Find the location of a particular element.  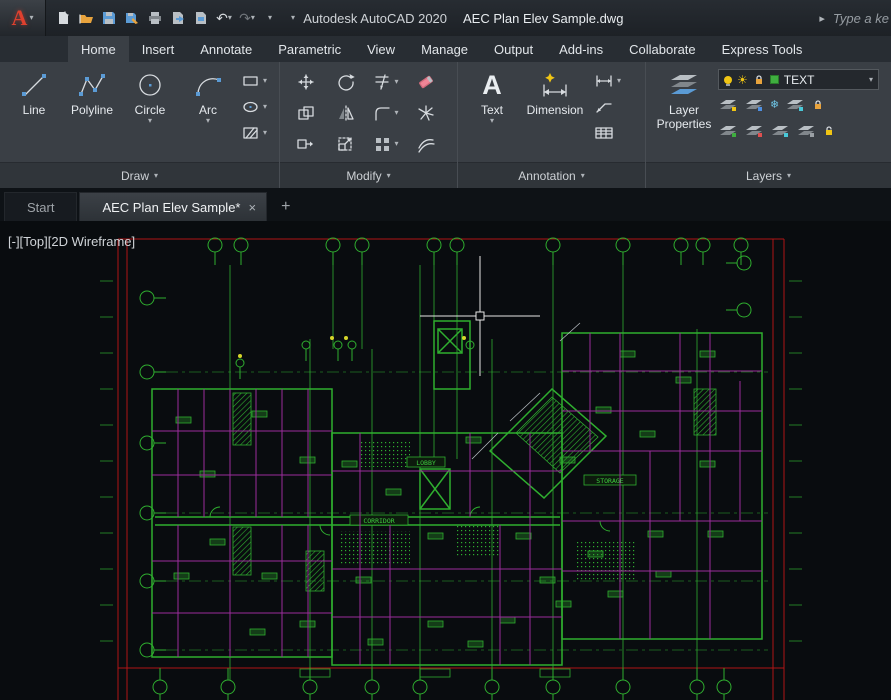

dimension-button: Dimension is located at coordinates (555, 113).